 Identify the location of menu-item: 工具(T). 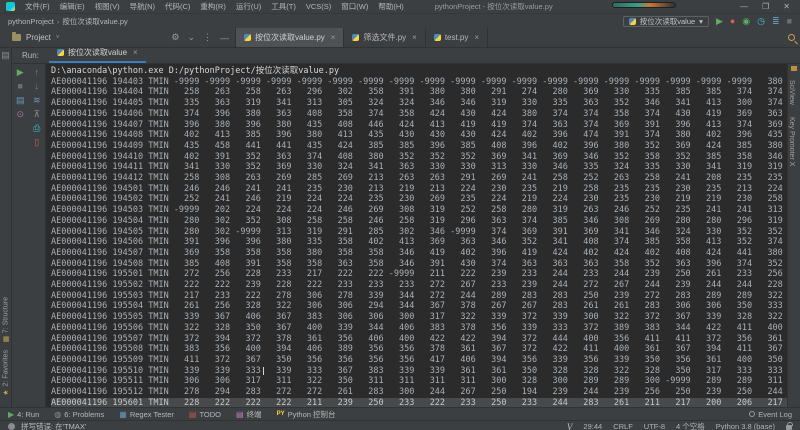
(283, 6).